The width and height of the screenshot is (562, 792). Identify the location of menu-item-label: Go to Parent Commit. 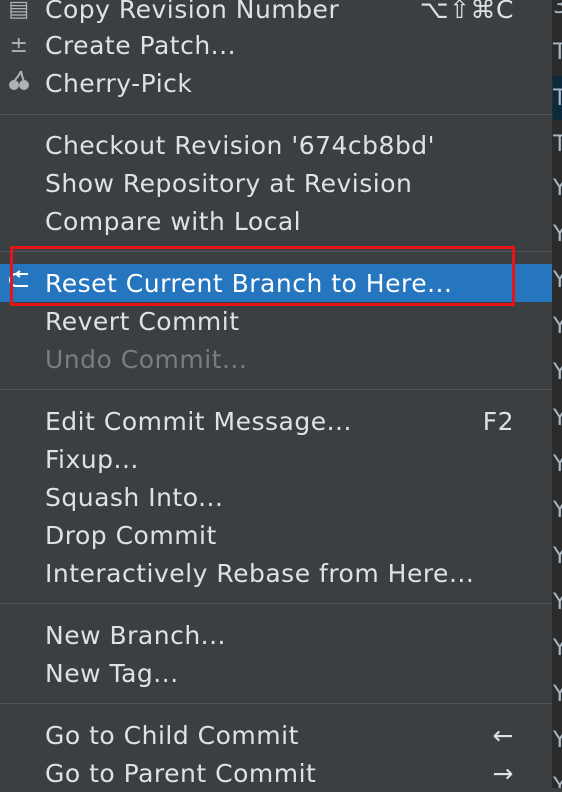
(181, 773).